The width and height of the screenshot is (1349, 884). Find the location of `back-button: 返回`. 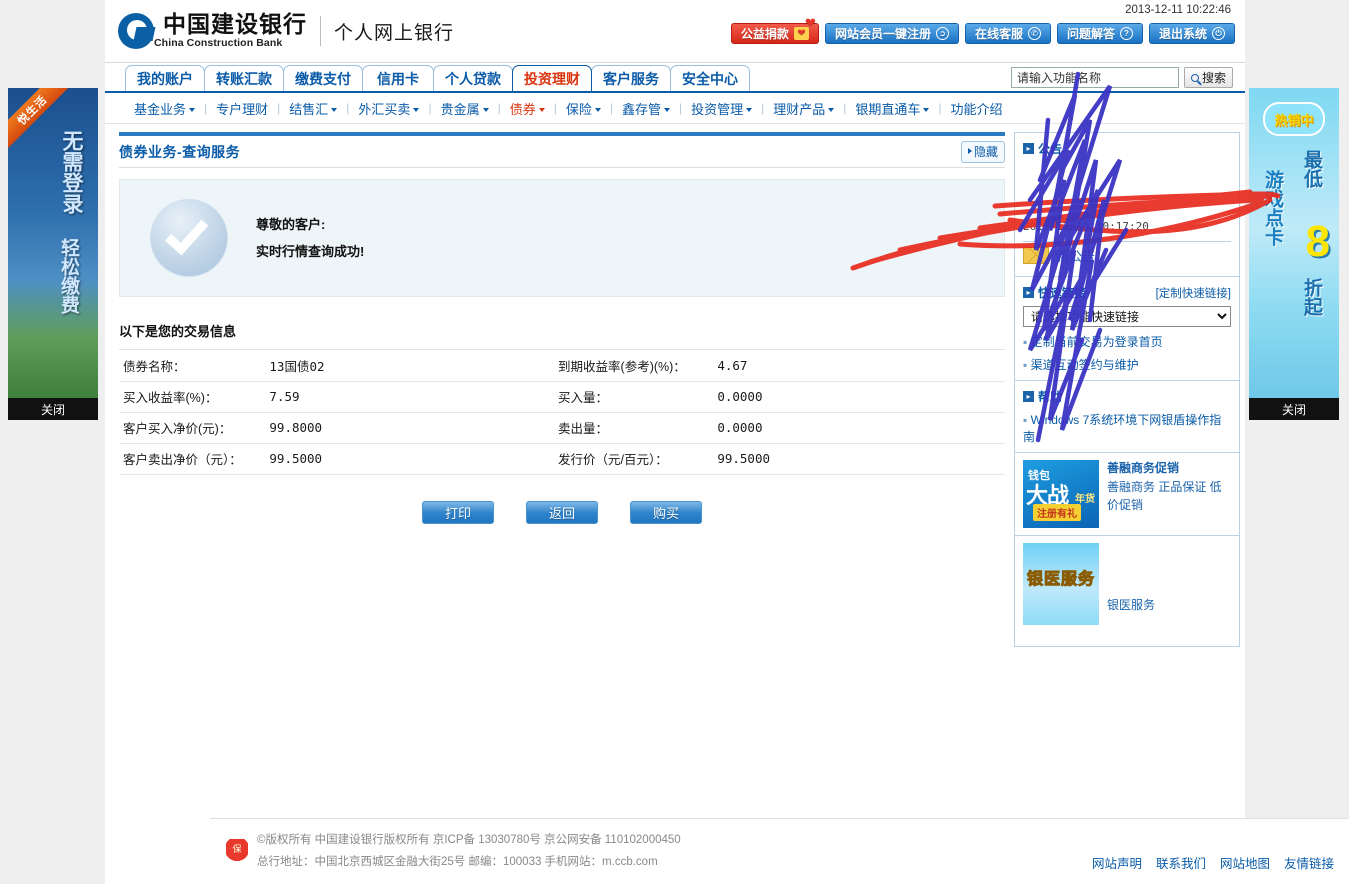

back-button: 返回 is located at coordinates (562, 512).